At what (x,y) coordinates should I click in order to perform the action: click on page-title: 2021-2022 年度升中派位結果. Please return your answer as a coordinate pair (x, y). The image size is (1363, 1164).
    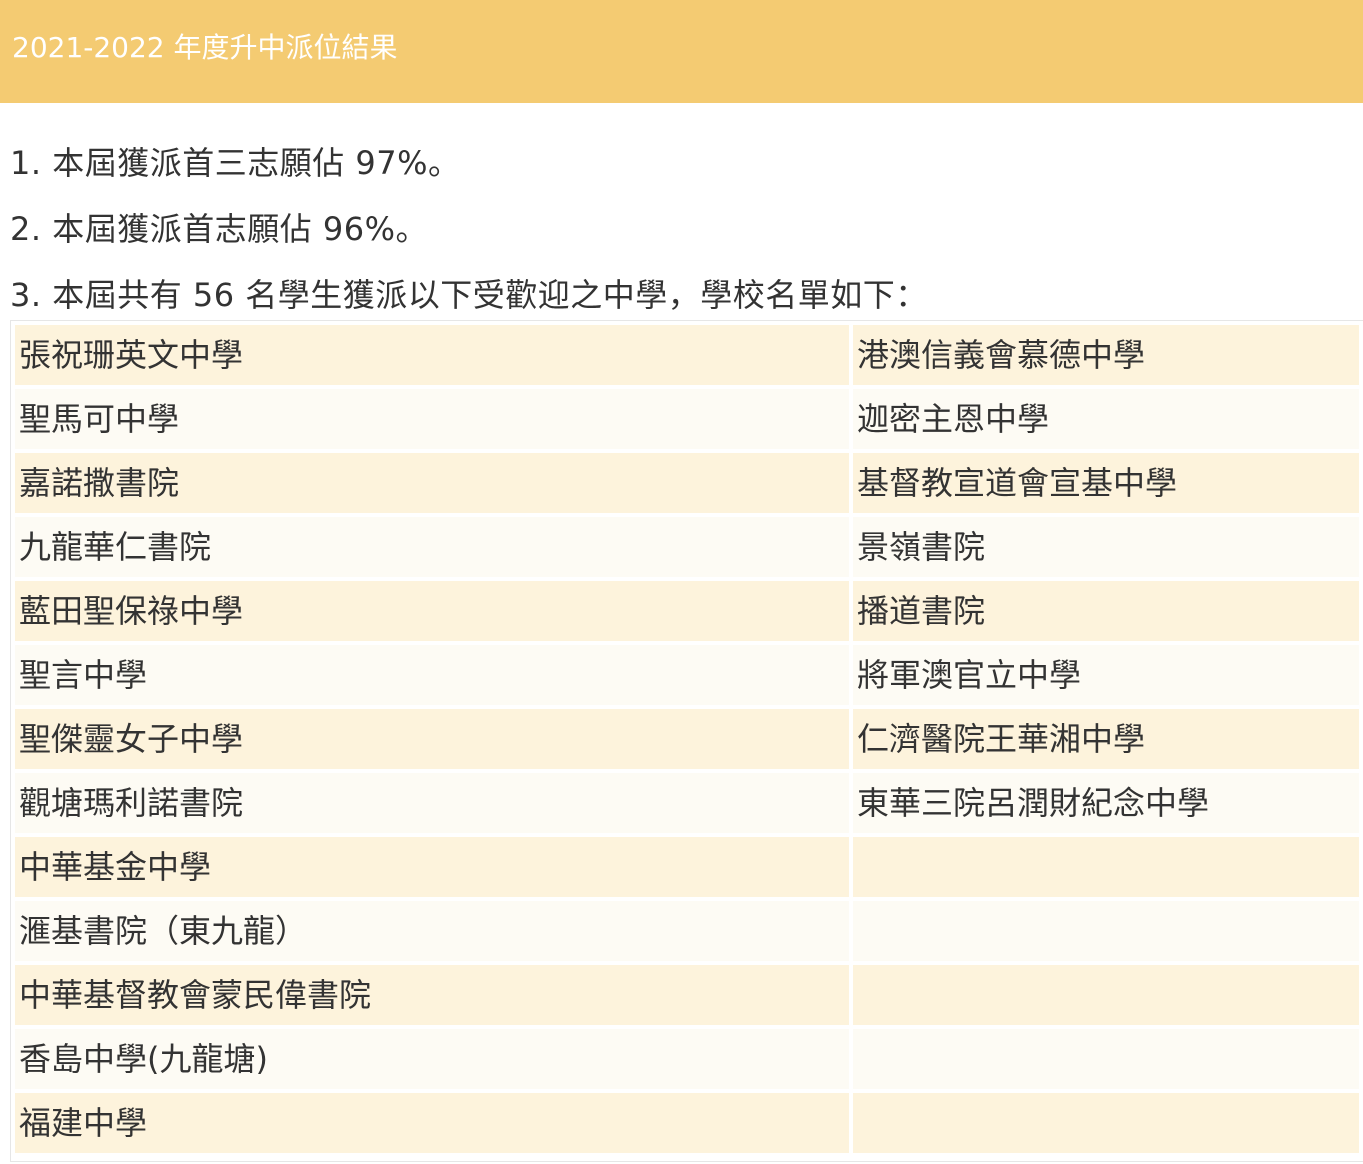
    Looking at the image, I should click on (205, 47).